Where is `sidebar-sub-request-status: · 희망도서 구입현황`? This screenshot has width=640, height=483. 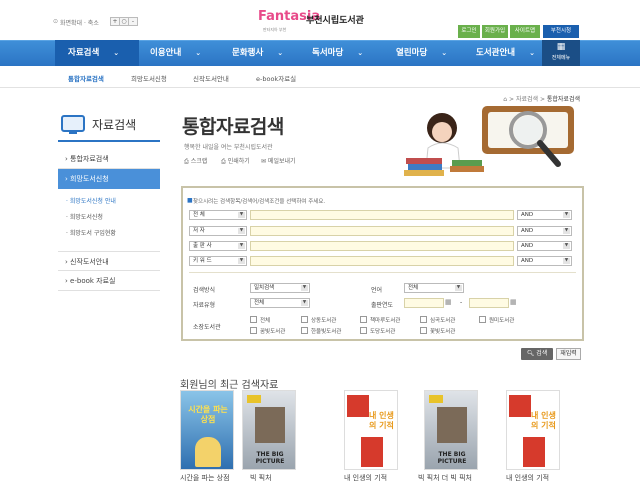 sidebar-sub-request-status: · 희망도서 구입현황 is located at coordinates (91, 232).